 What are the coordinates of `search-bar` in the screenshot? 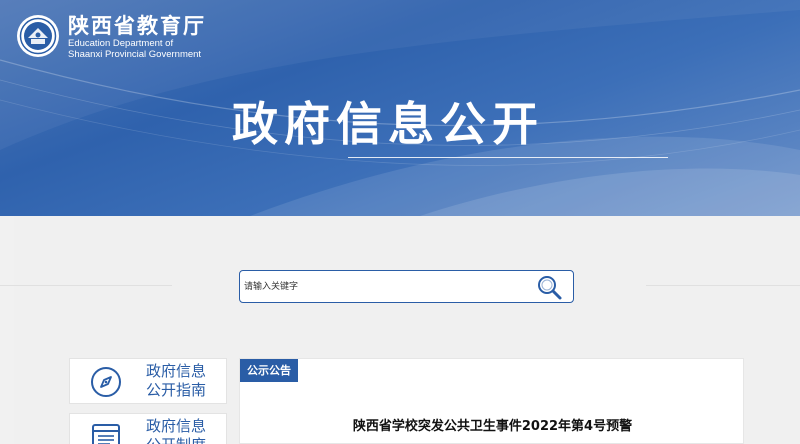 It's located at (406, 286).